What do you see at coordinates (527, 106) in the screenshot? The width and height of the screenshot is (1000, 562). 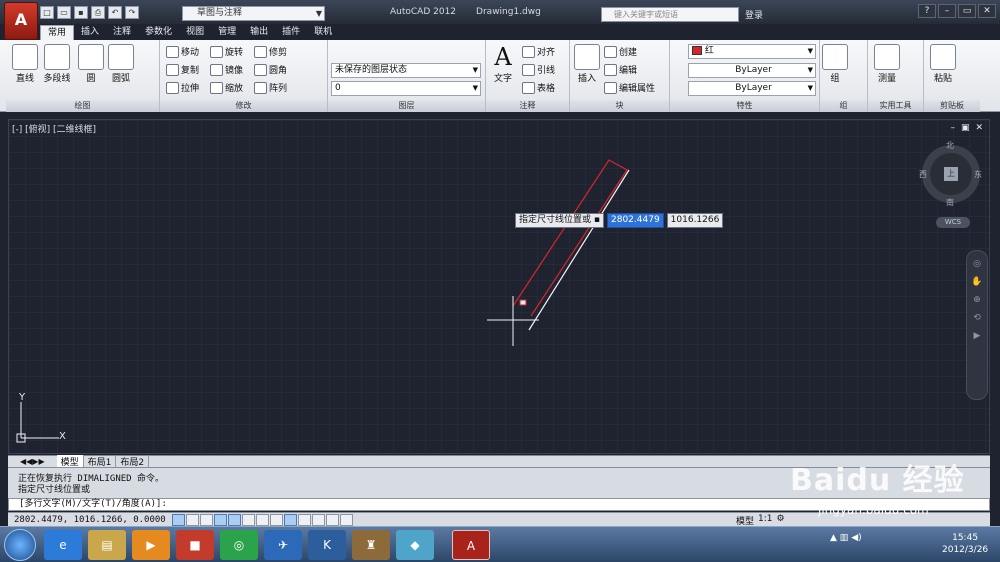 I see `panel-title-annotation: 注释` at bounding box center [527, 106].